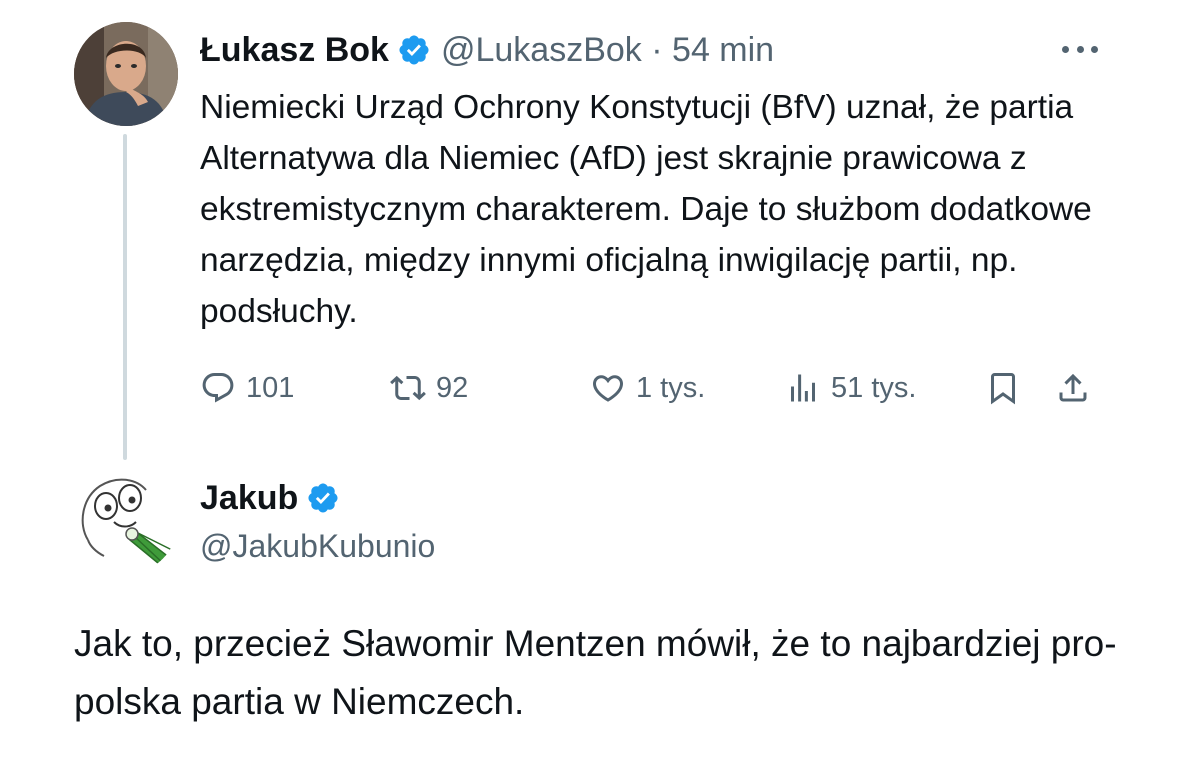 This screenshot has width=1179, height=770. What do you see at coordinates (541, 50) in the screenshot?
I see `author-handle: @LukaszBok` at bounding box center [541, 50].